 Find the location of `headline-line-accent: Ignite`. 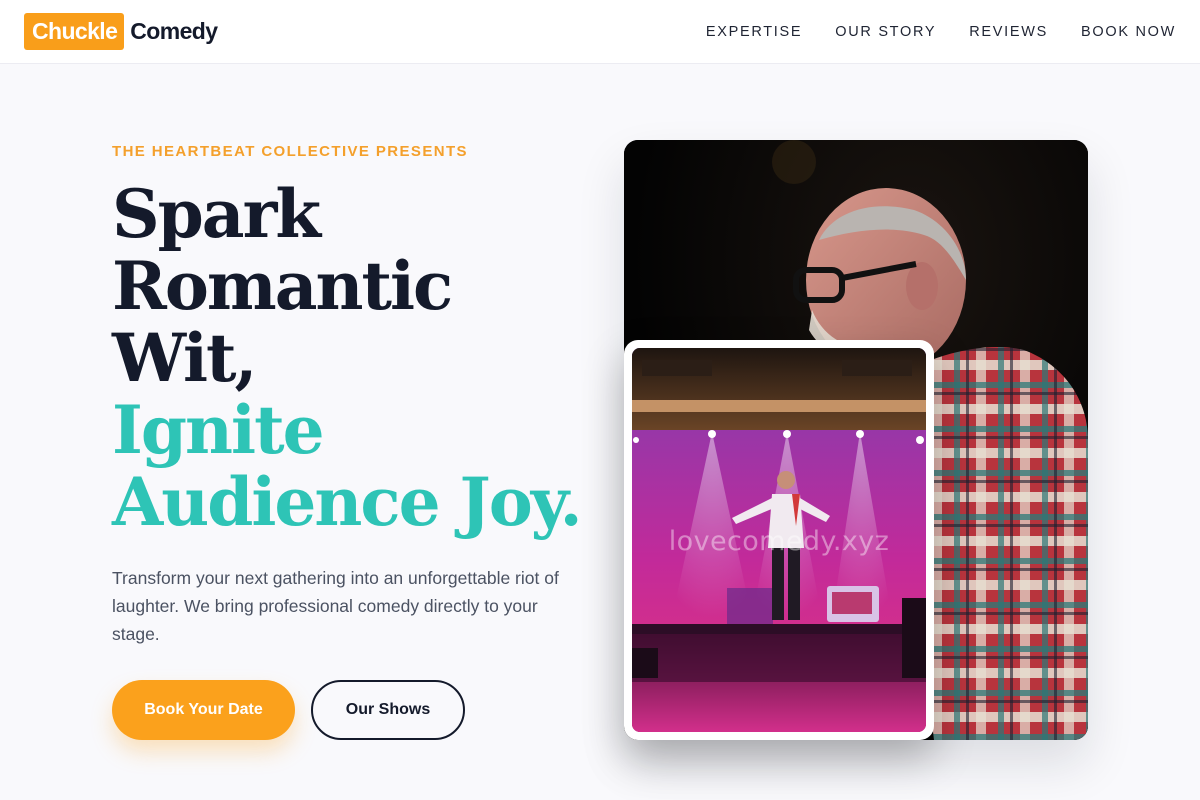

headline-line-accent: Ignite is located at coordinates (218, 430).